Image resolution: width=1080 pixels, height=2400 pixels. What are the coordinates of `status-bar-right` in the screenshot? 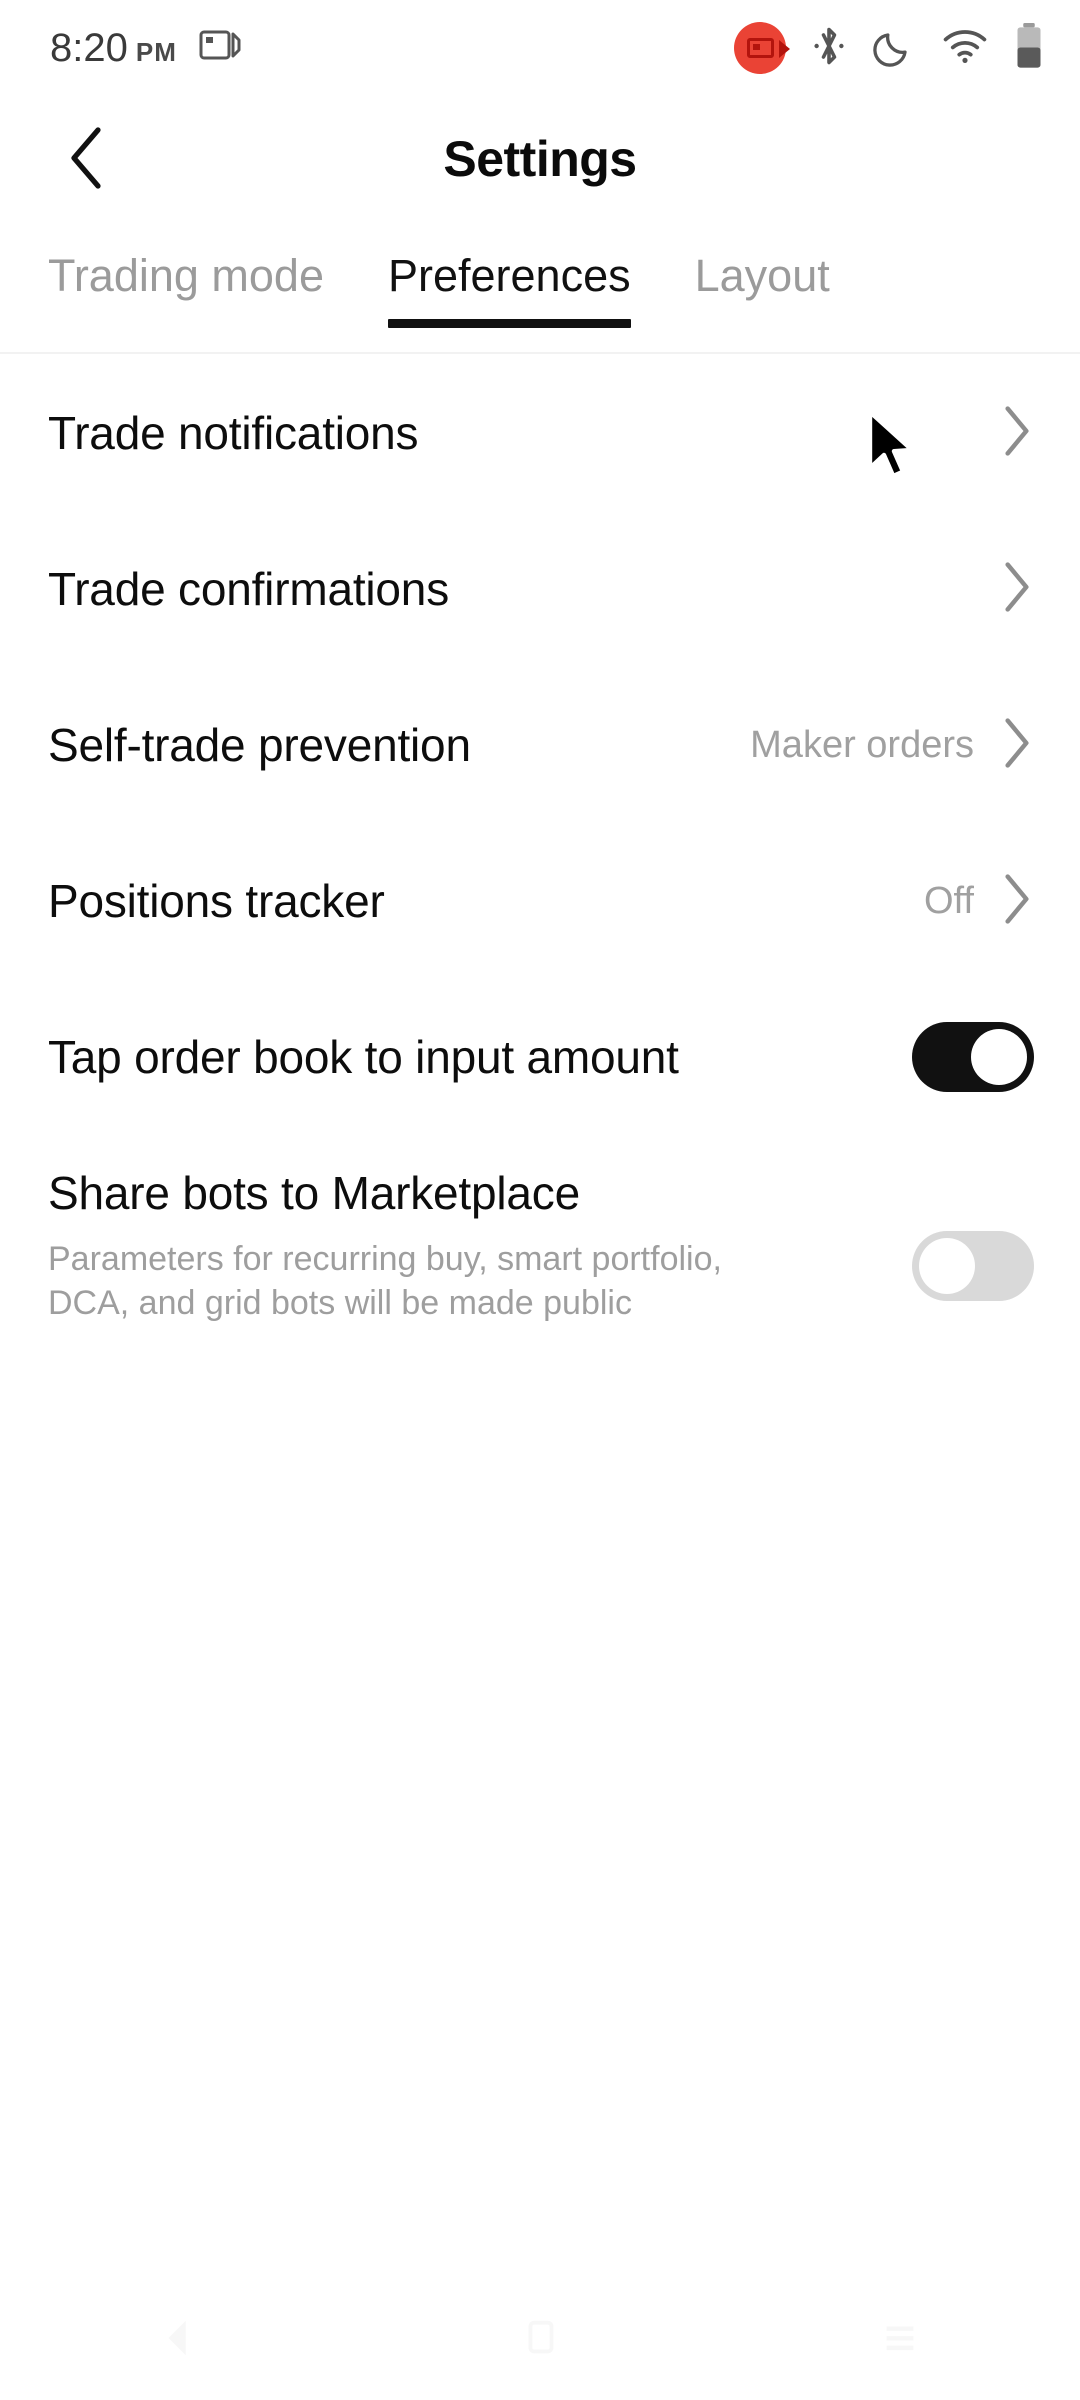 It's located at (889, 48).